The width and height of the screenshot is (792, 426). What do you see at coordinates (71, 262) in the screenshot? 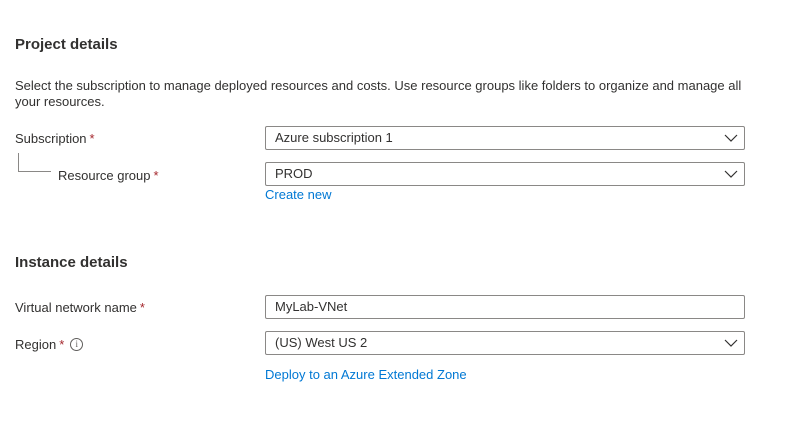
I see `instance-details-heading: Instance details` at bounding box center [71, 262].